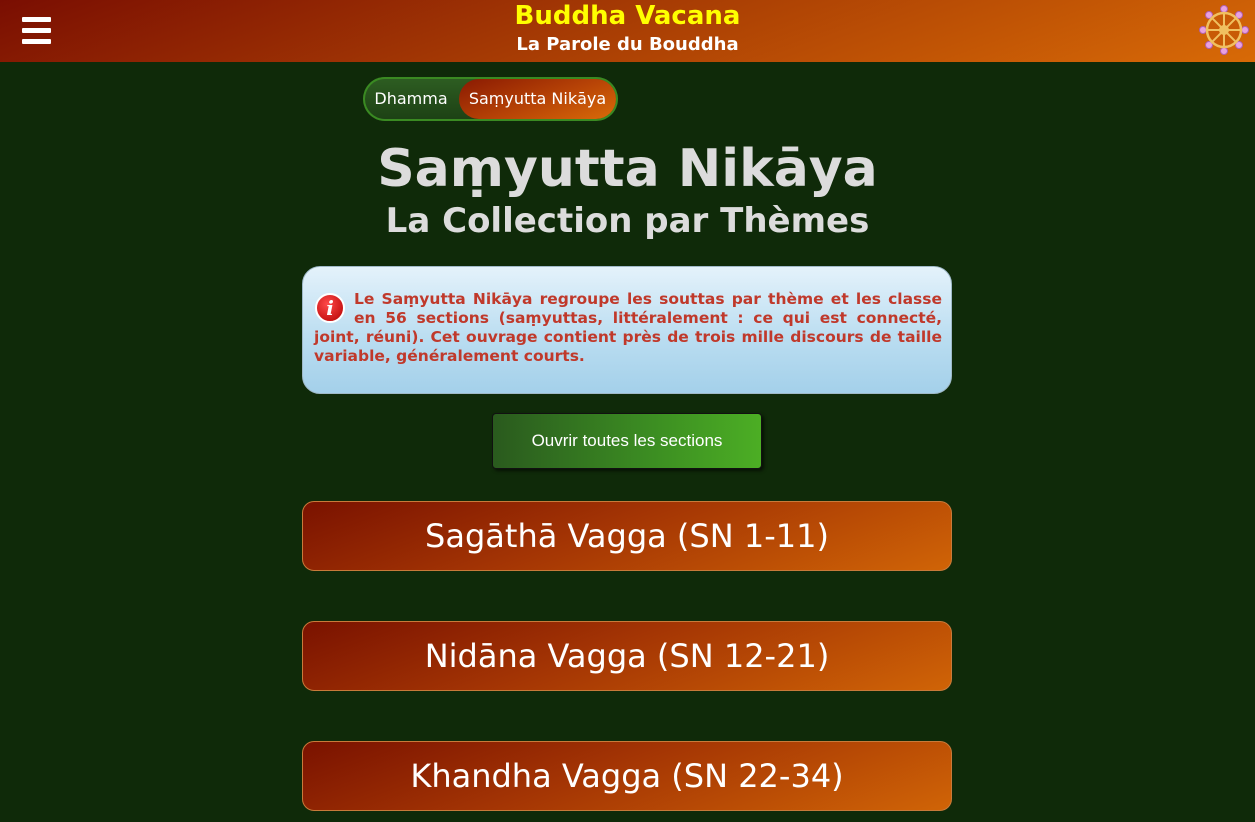 Image resolution: width=1255 pixels, height=822 pixels. What do you see at coordinates (627, 656) in the screenshot?
I see `section-nidana-vagga: Nidāna Vagga (SN 12-21)` at bounding box center [627, 656].